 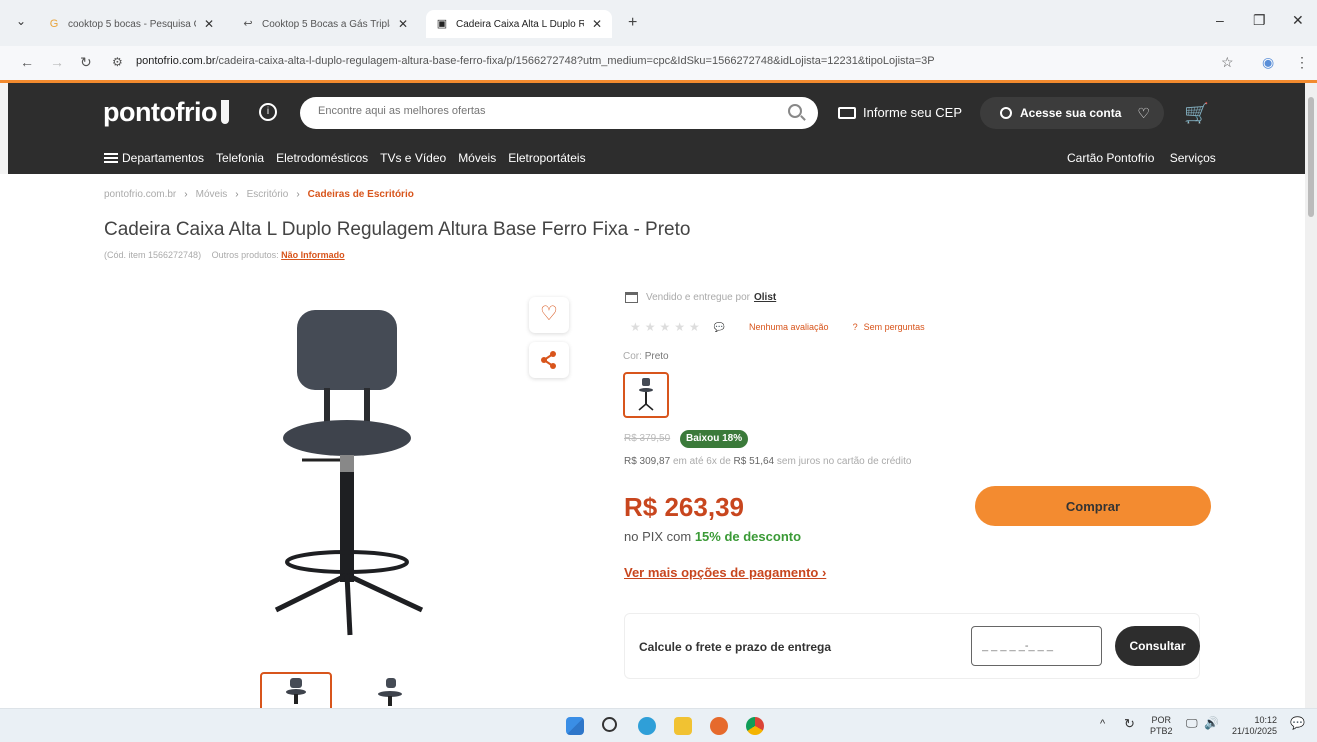 I want to click on nav-telefonia: Telefonia, so click(x=240, y=158).